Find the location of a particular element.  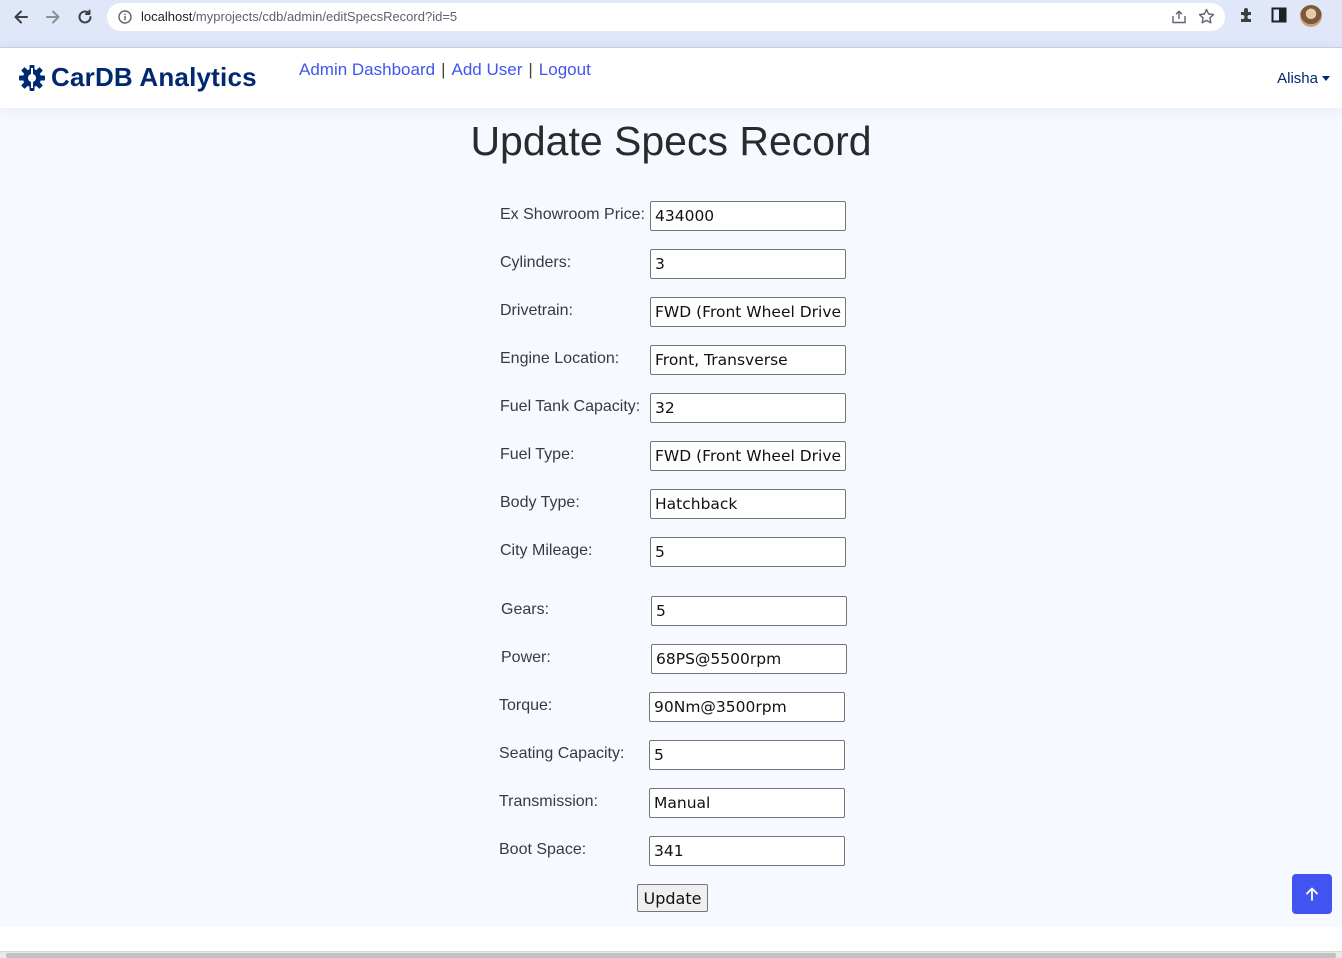

city-mileage-input is located at coordinates (748, 552).